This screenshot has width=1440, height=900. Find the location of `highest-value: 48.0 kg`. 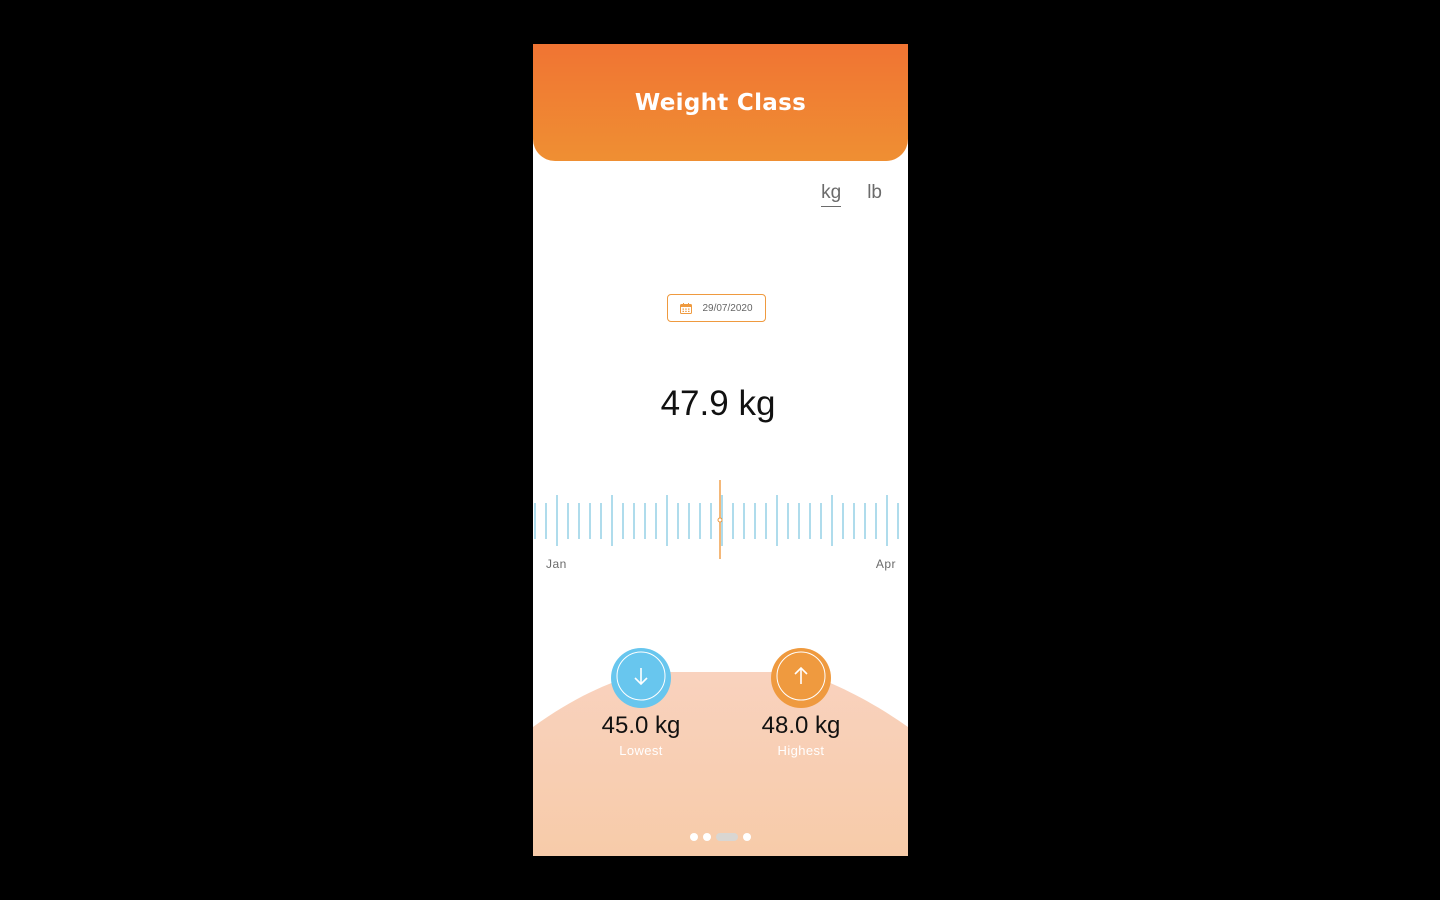

highest-value: 48.0 kg is located at coordinates (801, 725).